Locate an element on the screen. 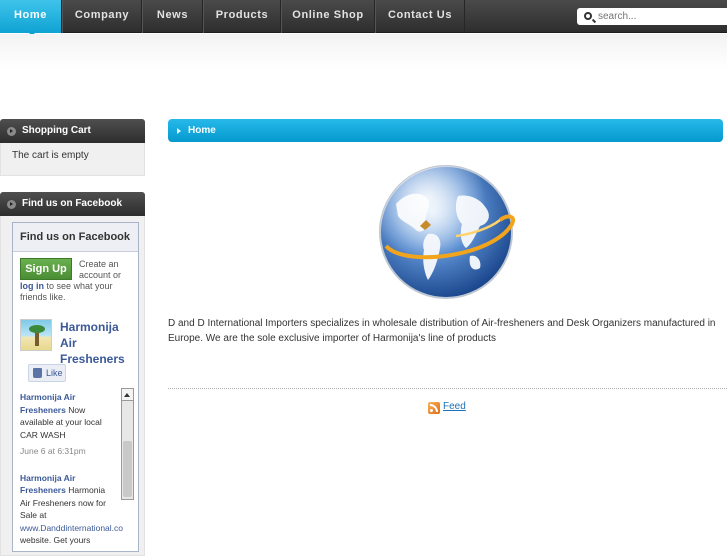 The height and width of the screenshot is (557, 727). nav-contact-us: Contact Us is located at coordinates (420, 16).